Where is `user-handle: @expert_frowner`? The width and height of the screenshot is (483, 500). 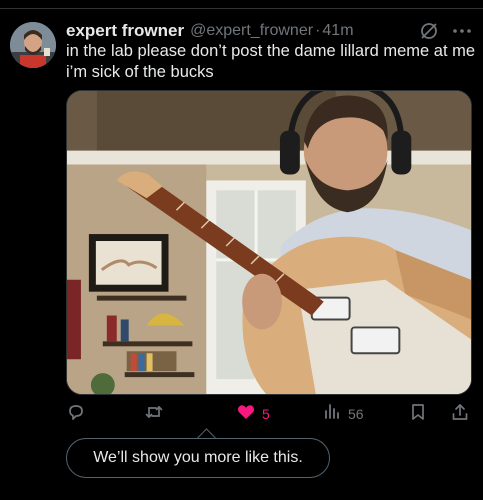 user-handle: @expert_frowner is located at coordinates (251, 31).